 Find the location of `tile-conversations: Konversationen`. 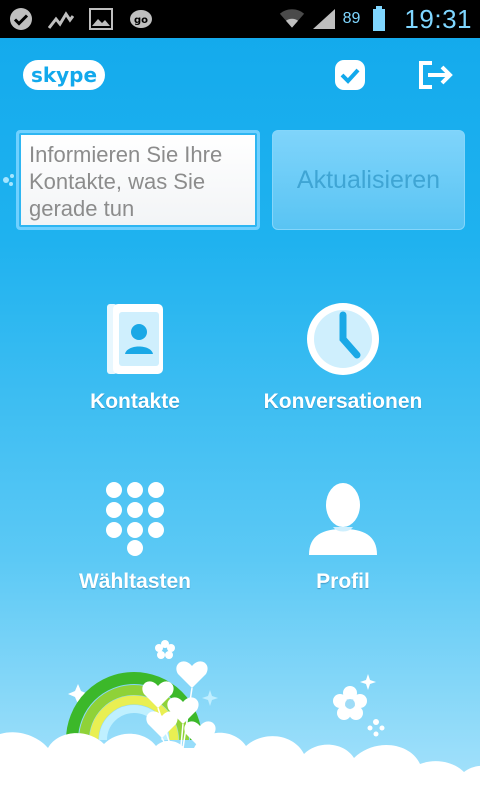

tile-conversations: Konversationen is located at coordinates (343, 363).